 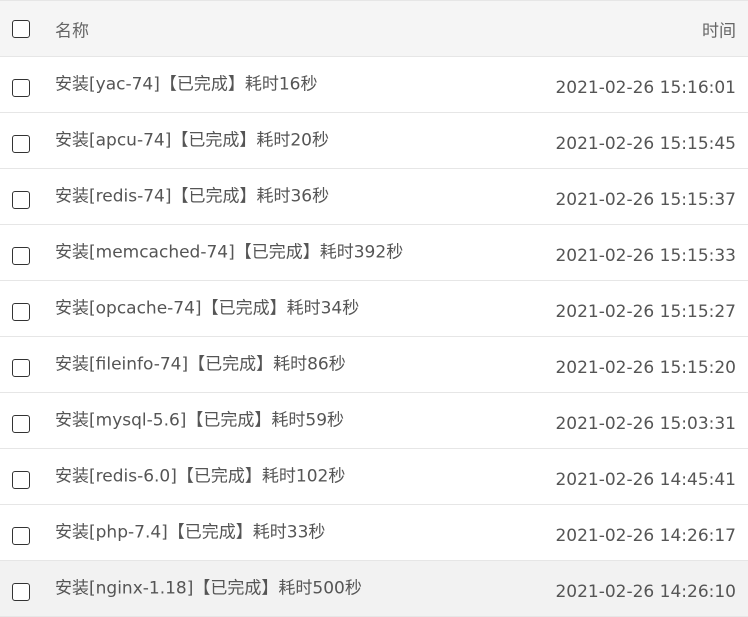 I want to click on task-time: 2021-02-26 15:15:27, so click(x=645, y=311).